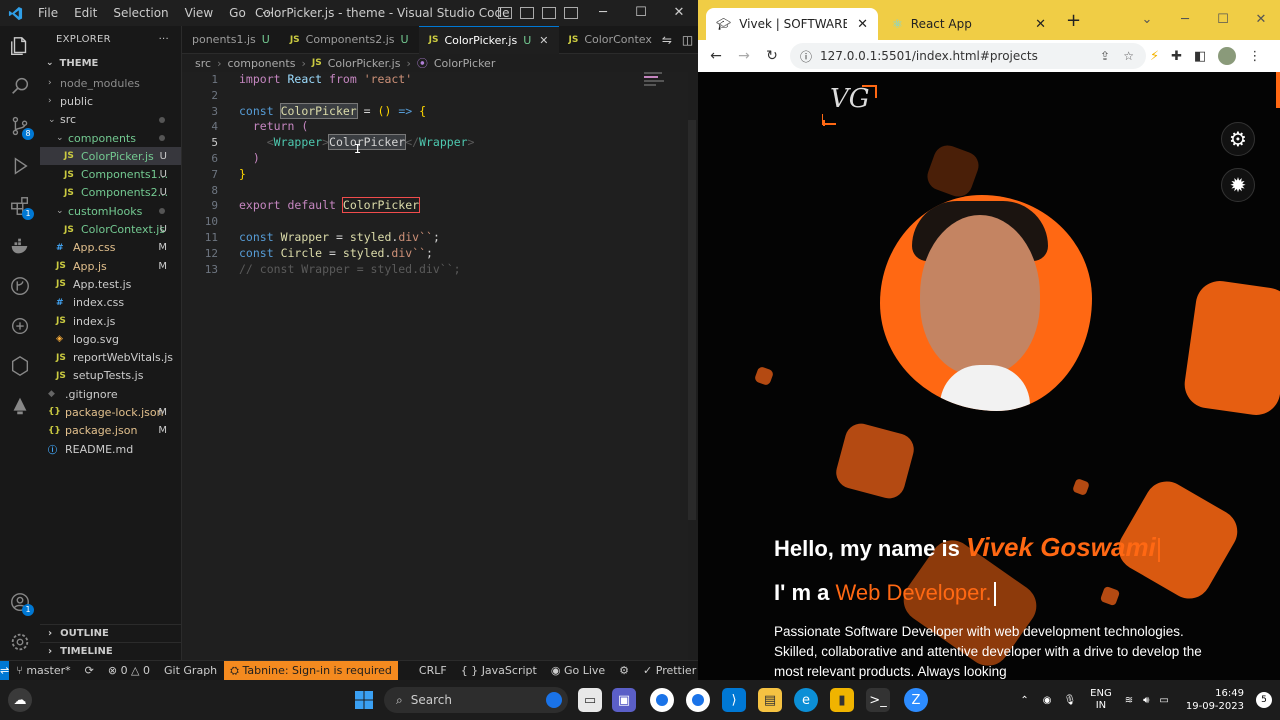  Describe the element at coordinates (1163, 700) in the screenshot. I see `battery-icon: ▭` at that location.